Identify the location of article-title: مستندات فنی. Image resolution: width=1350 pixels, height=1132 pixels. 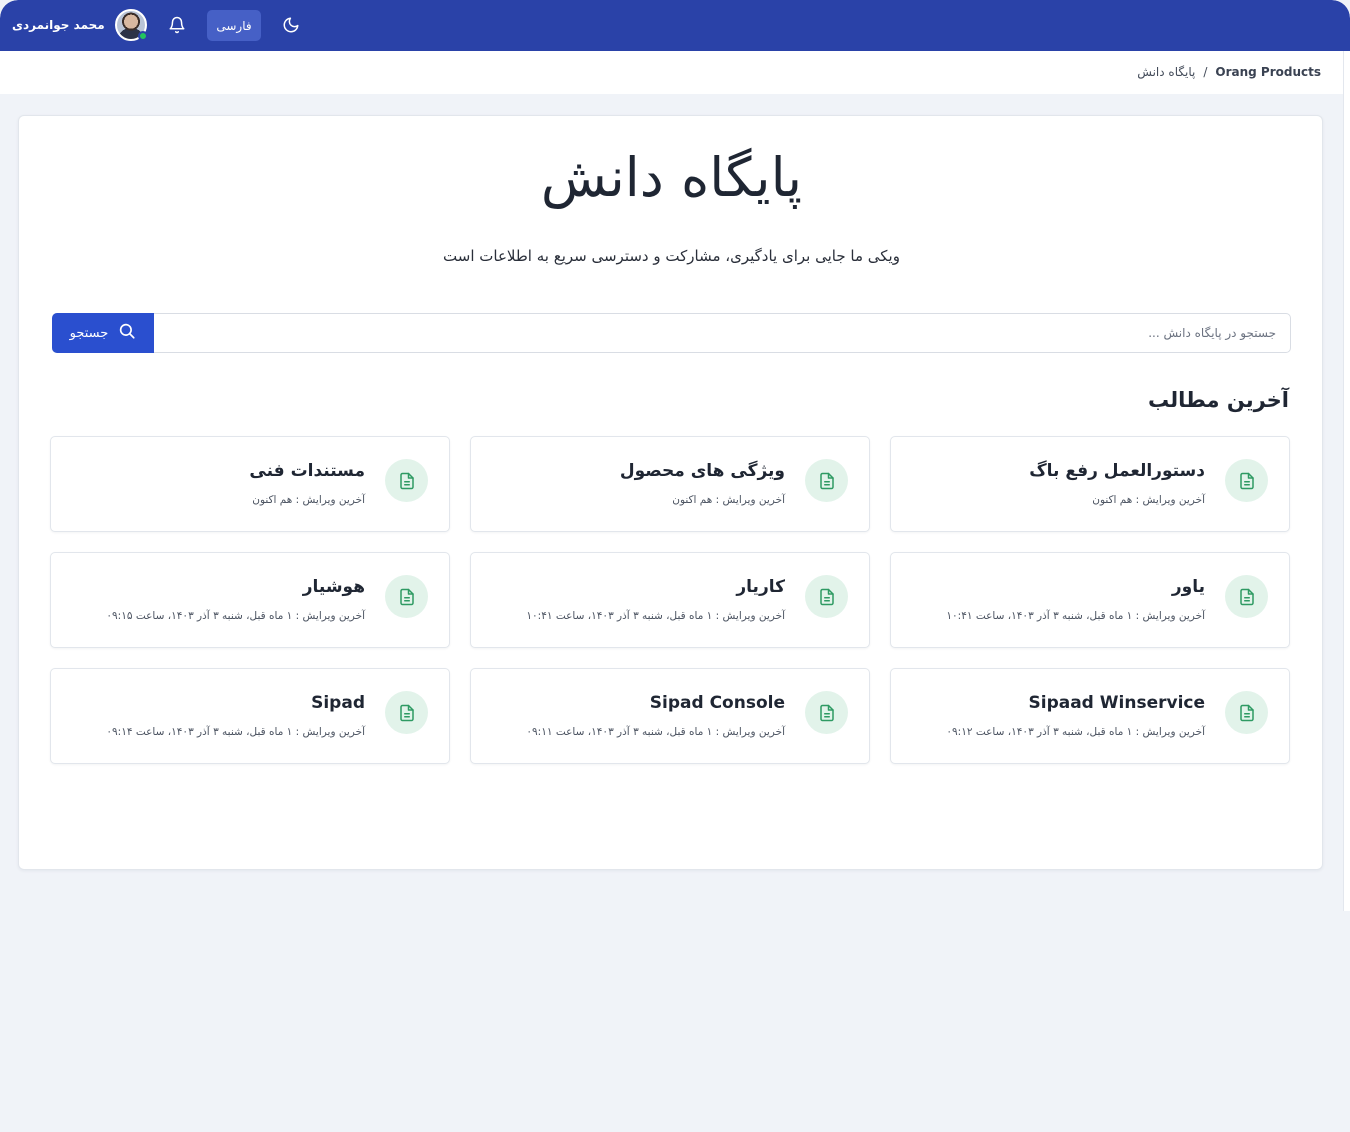
(307, 471).